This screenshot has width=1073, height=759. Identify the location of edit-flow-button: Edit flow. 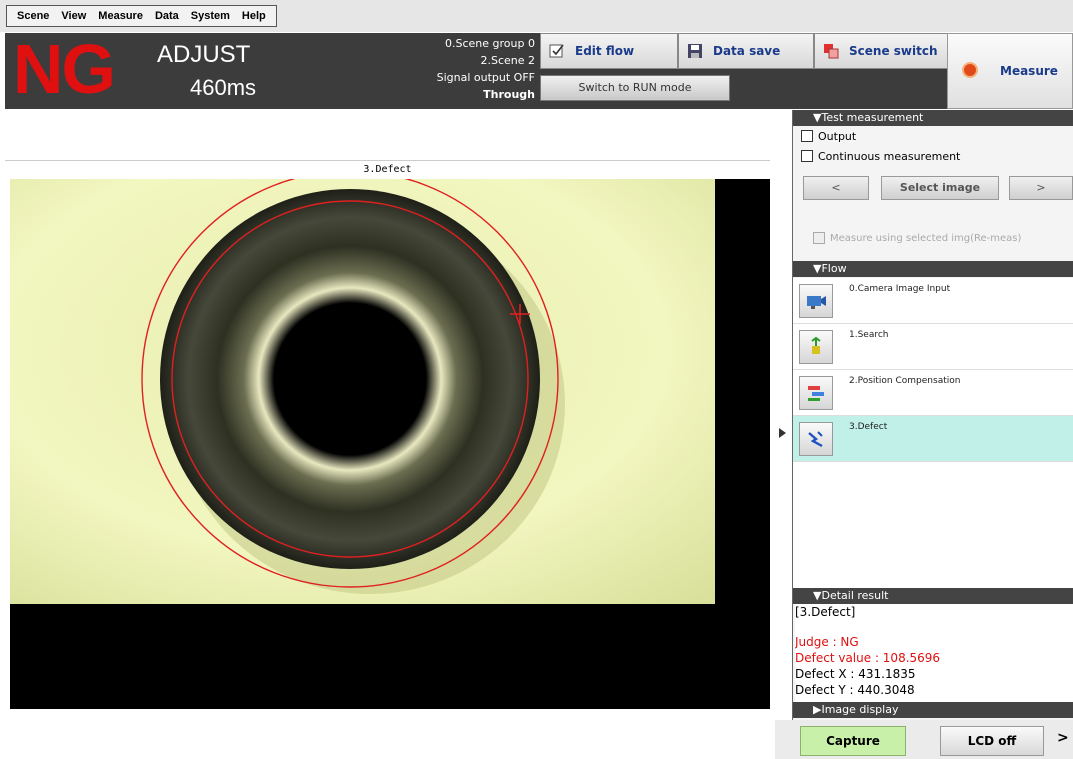
(609, 51).